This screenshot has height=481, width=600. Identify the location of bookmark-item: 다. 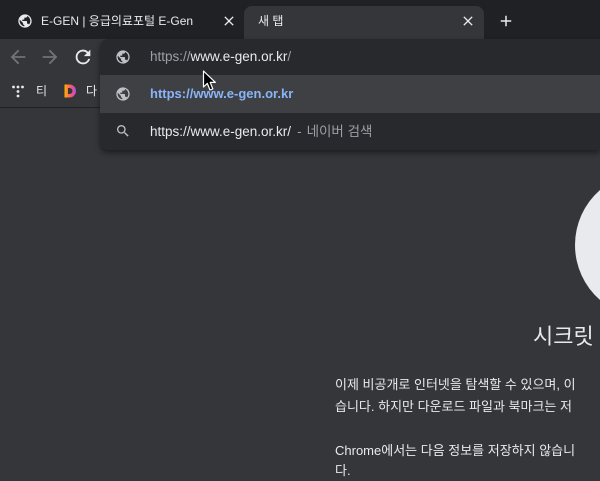
(78, 91).